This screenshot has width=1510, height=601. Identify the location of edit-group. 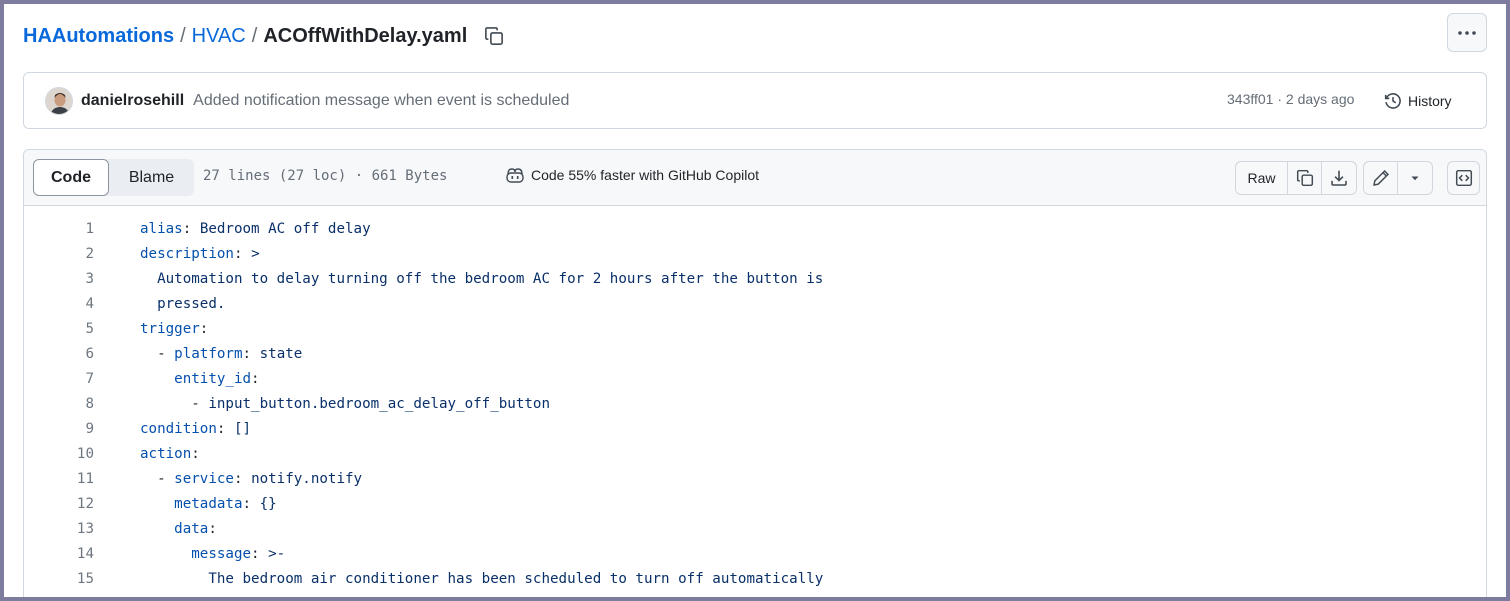
(1398, 178).